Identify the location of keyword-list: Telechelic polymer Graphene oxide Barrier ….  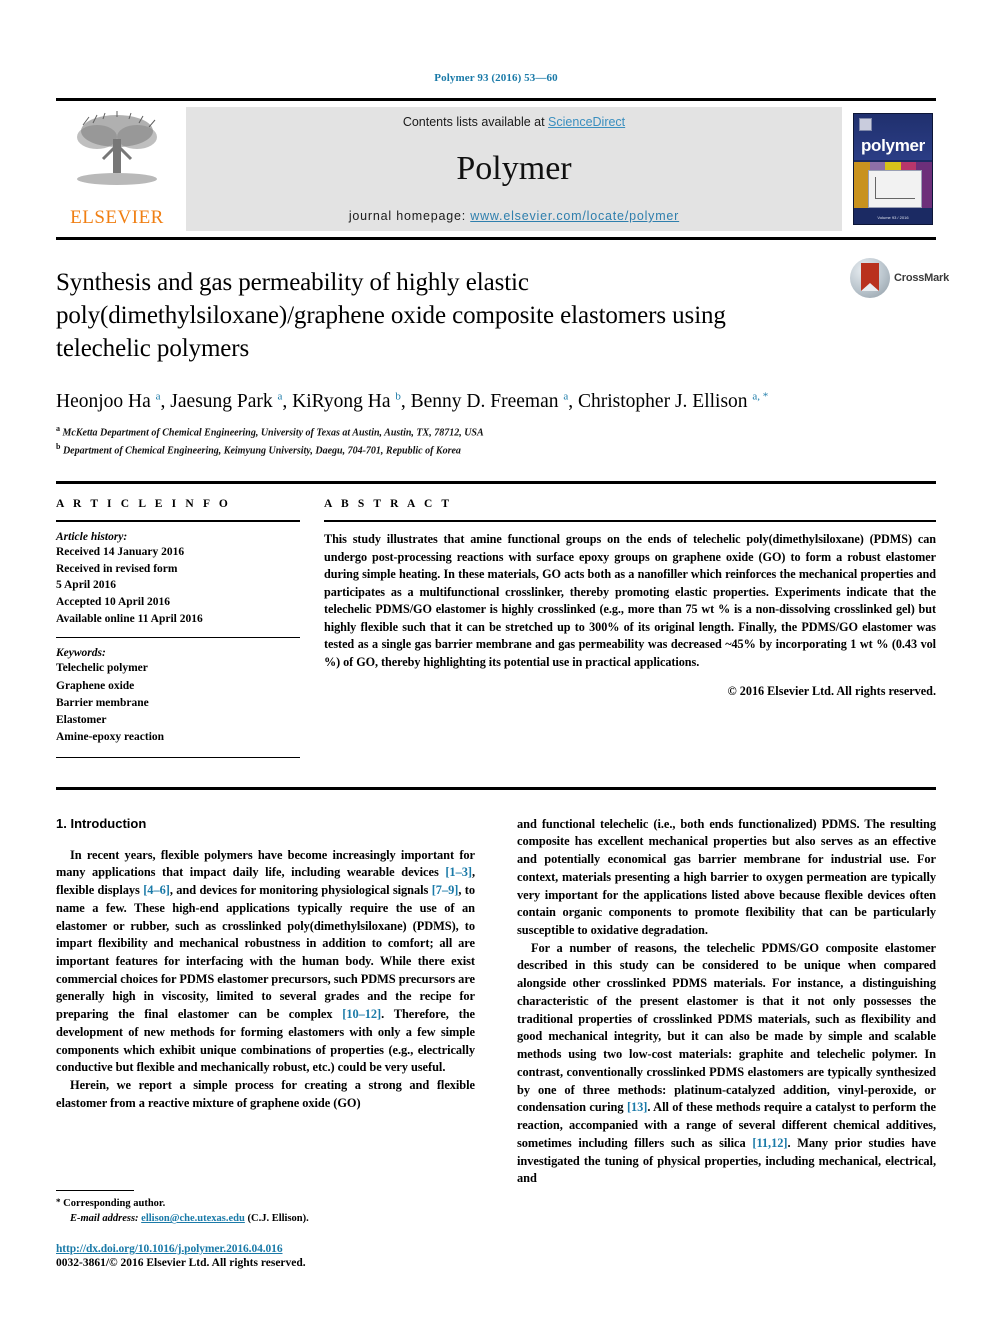
(178, 703).